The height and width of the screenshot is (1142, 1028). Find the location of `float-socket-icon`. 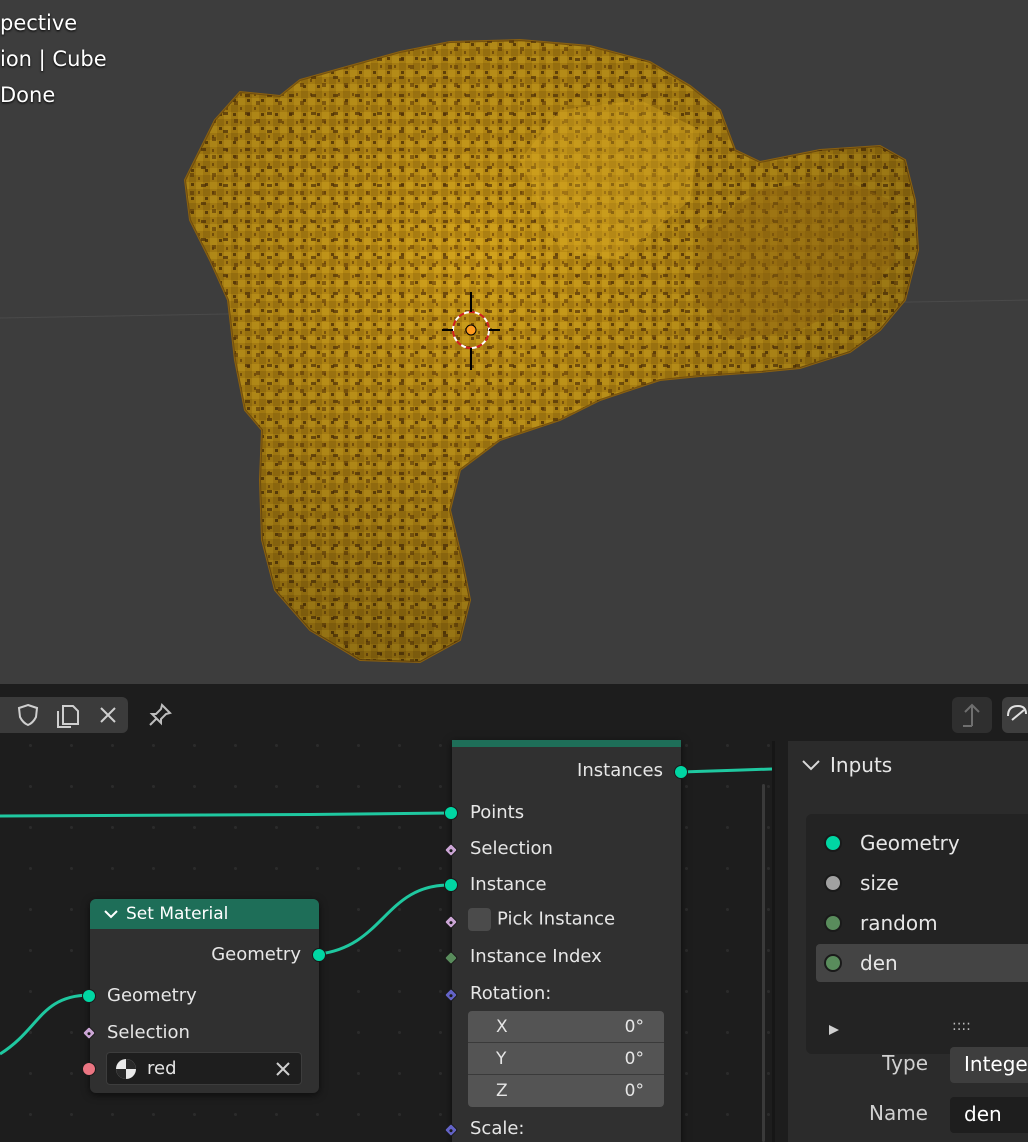

float-socket-icon is located at coordinates (833, 883).